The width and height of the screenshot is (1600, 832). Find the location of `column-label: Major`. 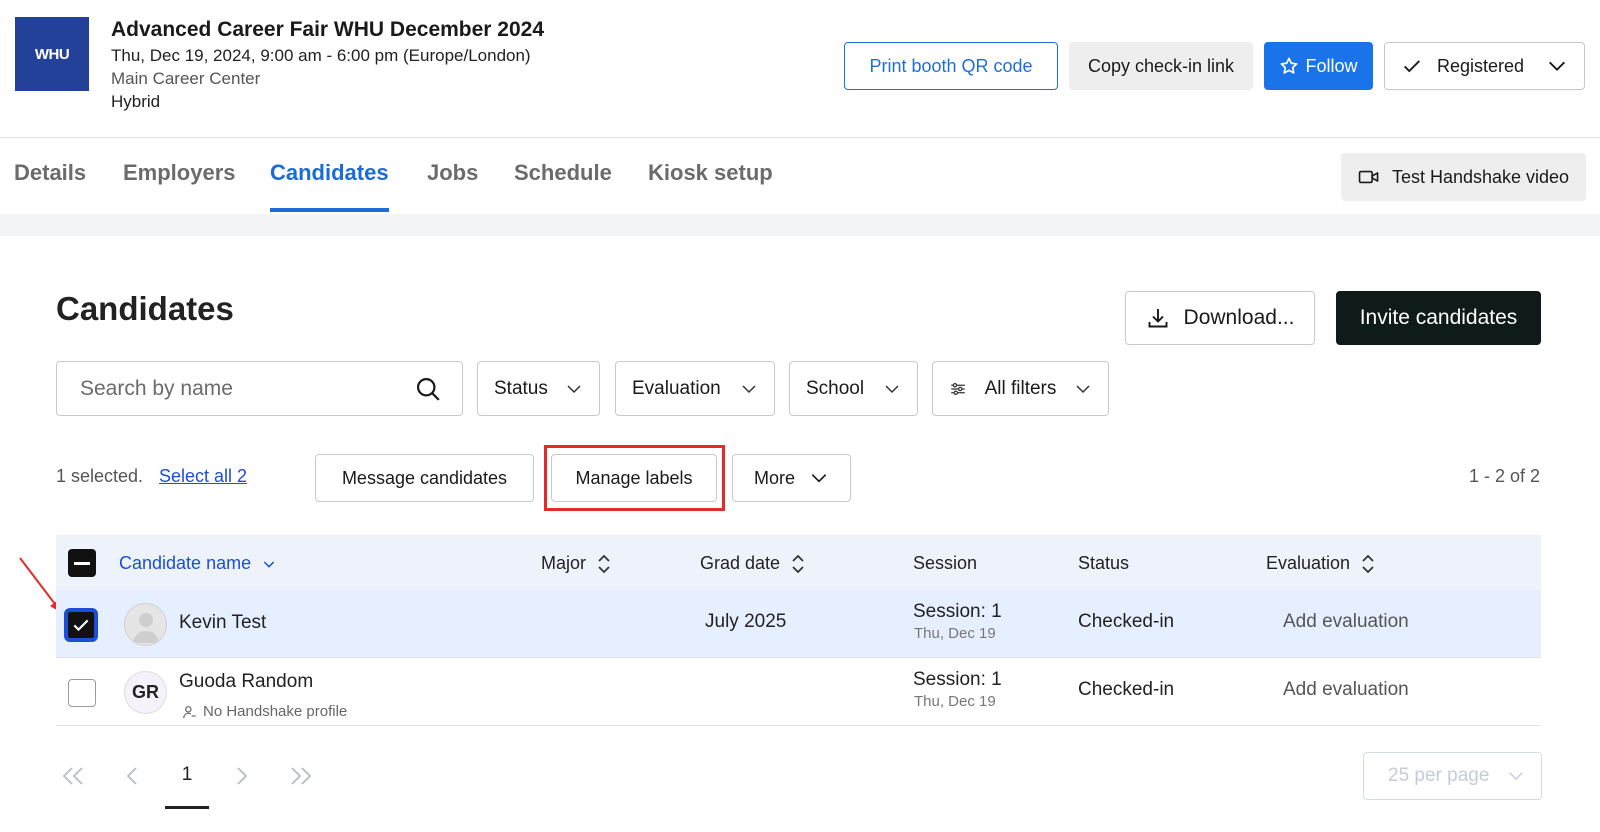

column-label: Major is located at coordinates (564, 563).